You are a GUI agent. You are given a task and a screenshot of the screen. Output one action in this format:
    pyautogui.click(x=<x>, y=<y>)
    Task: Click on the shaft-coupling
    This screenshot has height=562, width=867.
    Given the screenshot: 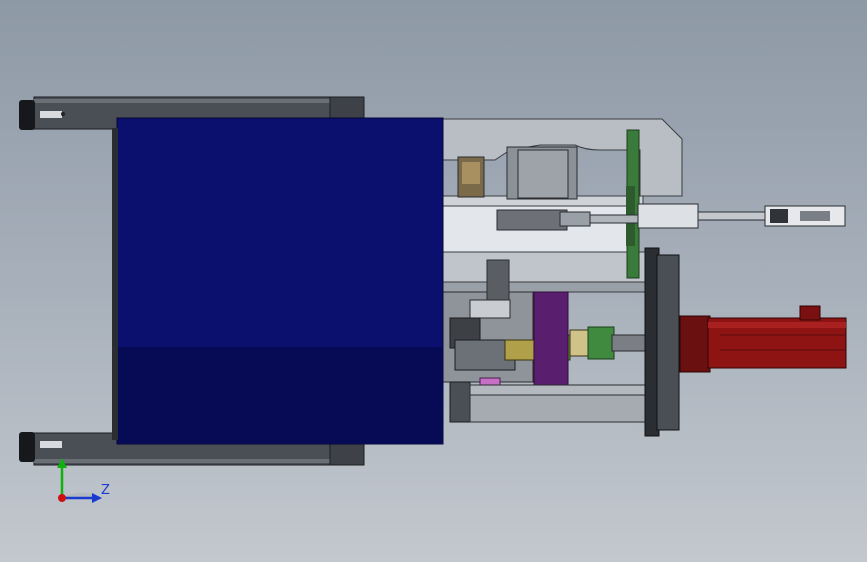 What is the action you would take?
    pyautogui.click(x=608, y=343)
    